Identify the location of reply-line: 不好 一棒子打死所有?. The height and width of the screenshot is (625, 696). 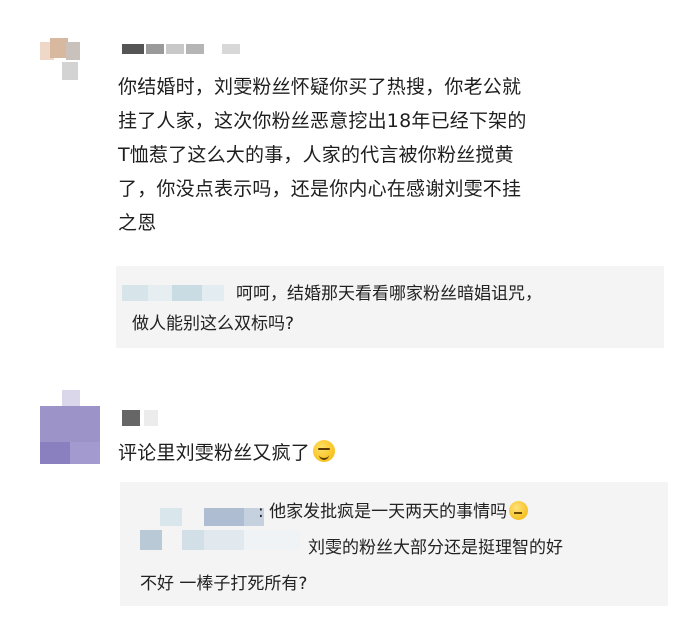
(224, 584).